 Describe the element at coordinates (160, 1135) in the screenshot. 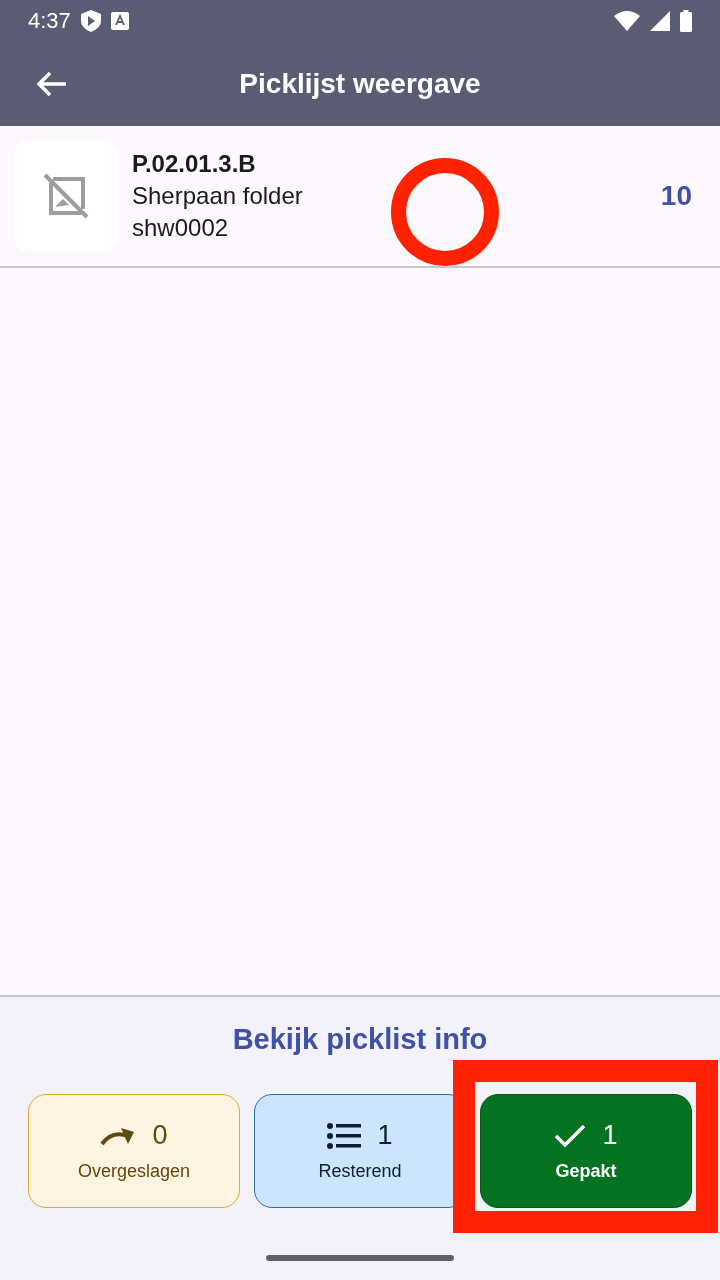

I see `counter-value: 0` at that location.